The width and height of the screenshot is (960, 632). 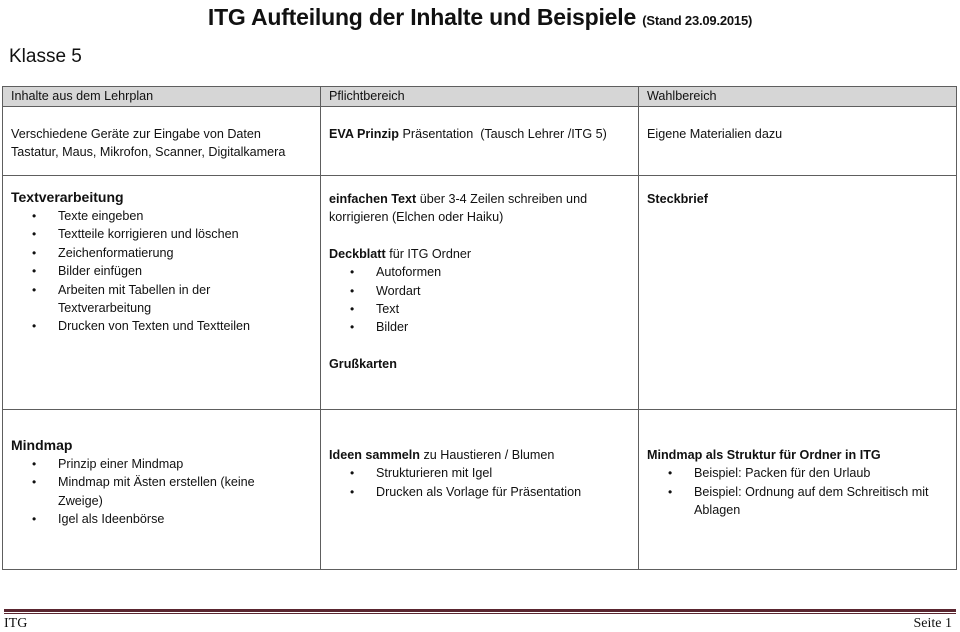 I want to click on bold-term: EVA Prinzip, so click(x=364, y=134).